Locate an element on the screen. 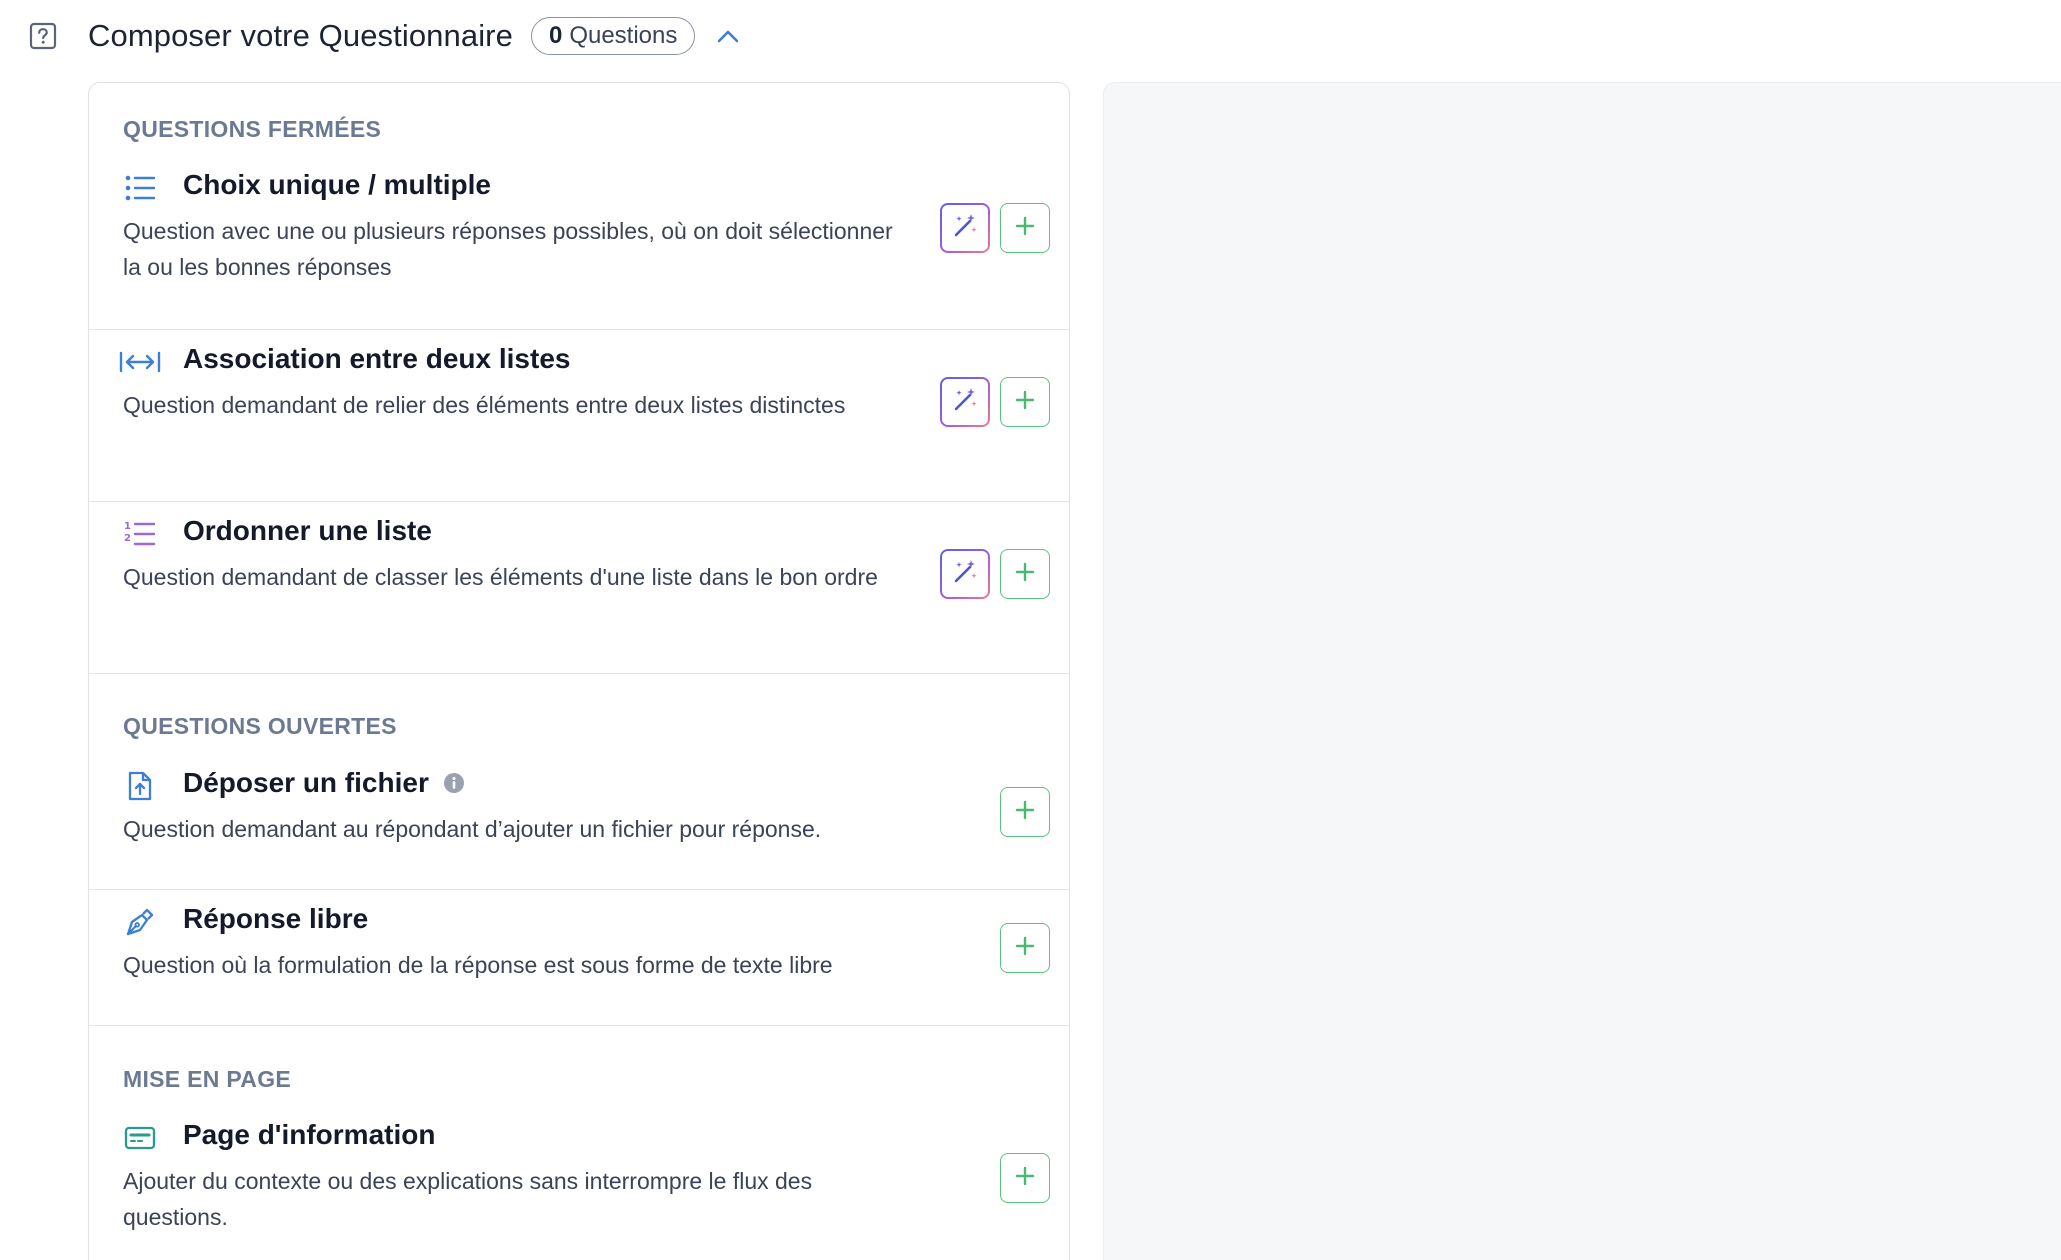 The width and height of the screenshot is (2061, 1260). pen-nib-icon is located at coordinates (140, 922).